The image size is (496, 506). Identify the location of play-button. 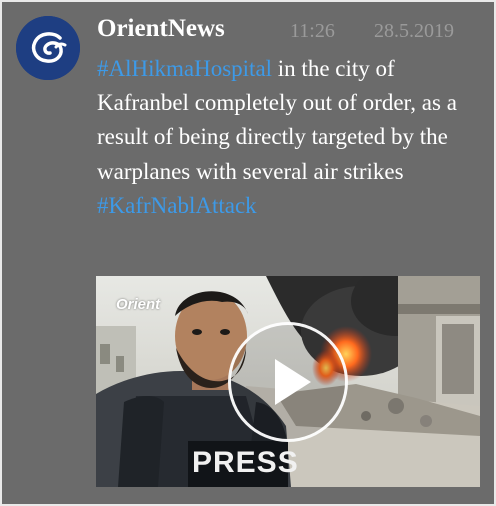
(288, 382).